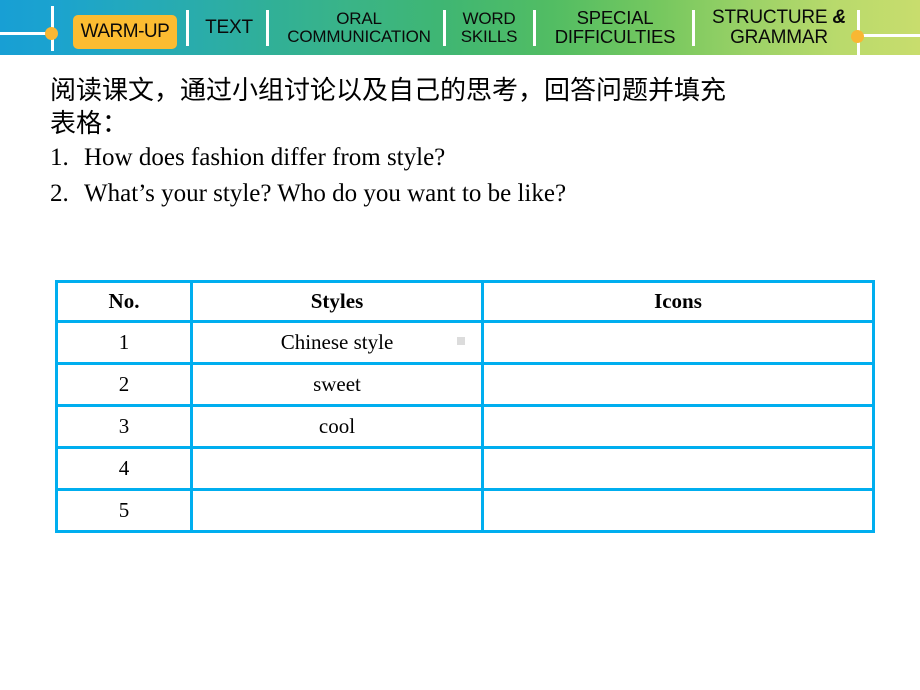 The width and height of the screenshot is (920, 690). I want to click on nav-tab-oral-communication-label: ORAL COMMUNICATION, so click(359, 27).